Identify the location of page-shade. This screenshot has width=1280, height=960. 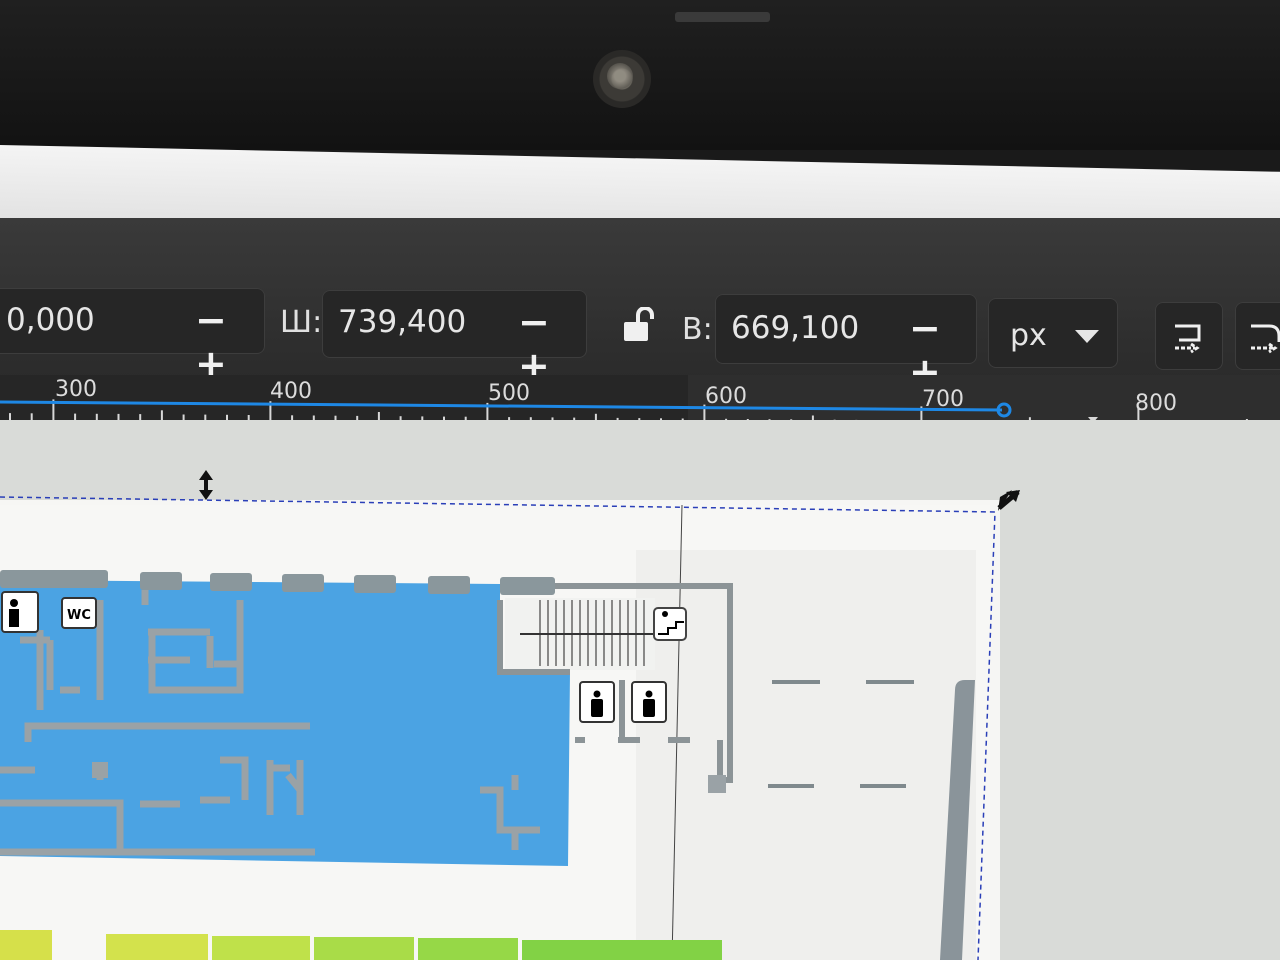
(806, 755).